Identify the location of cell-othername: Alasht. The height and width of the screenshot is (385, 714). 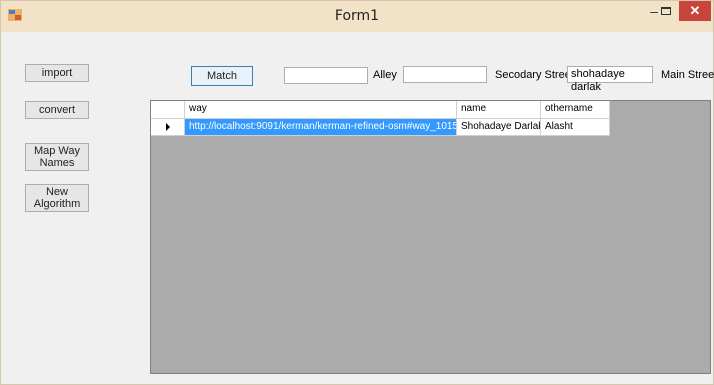
(575, 127).